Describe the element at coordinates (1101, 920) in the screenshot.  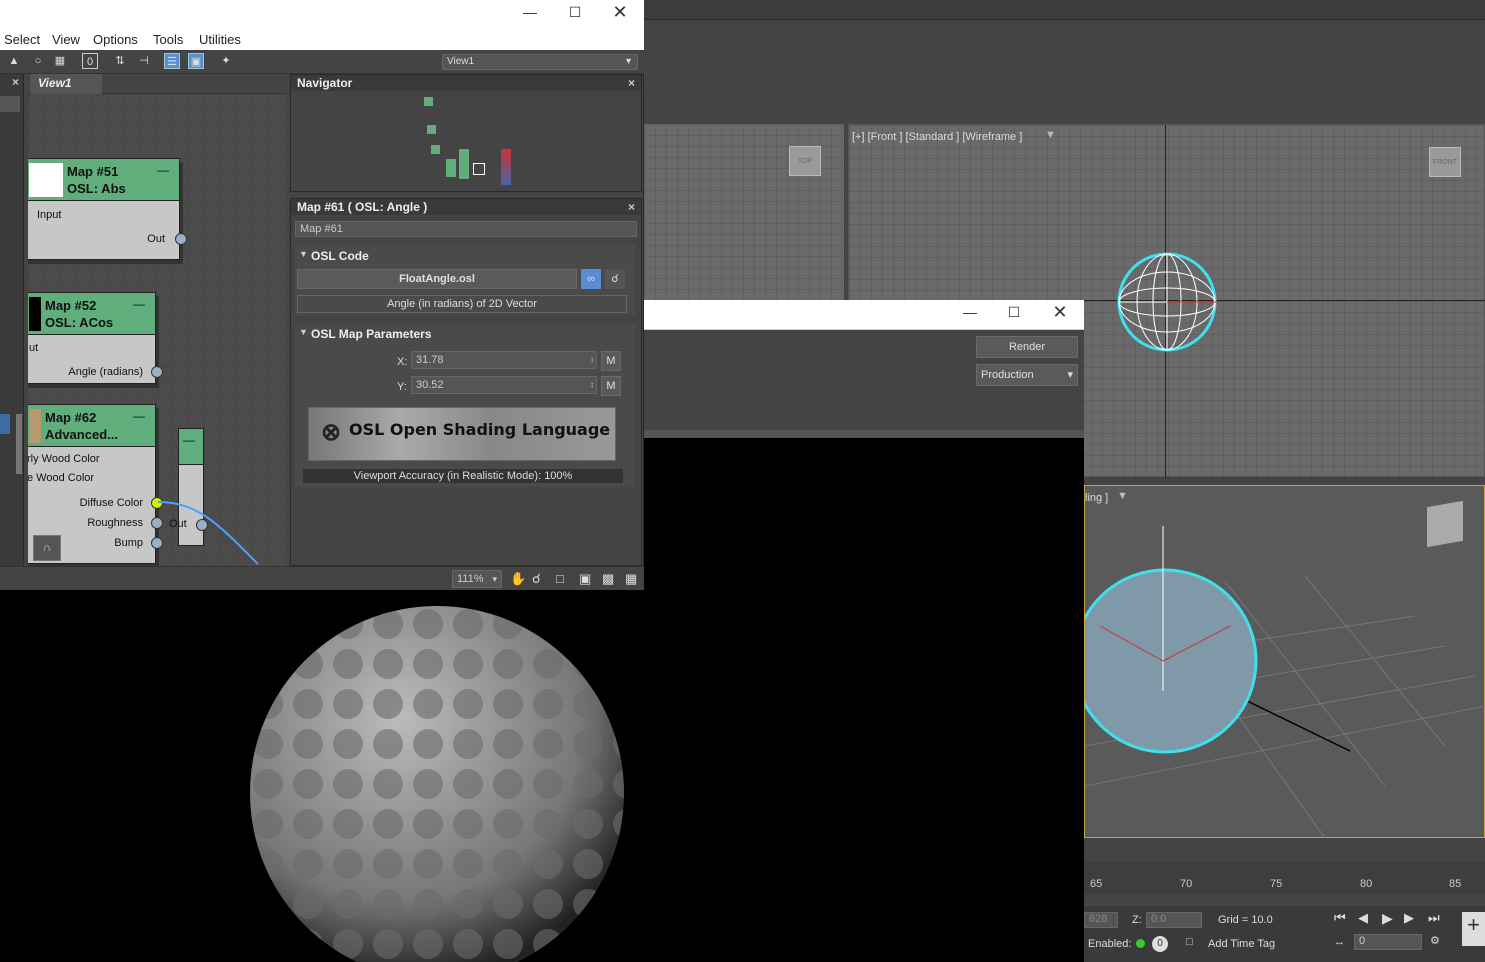
I see `x-coord-field: 628` at that location.